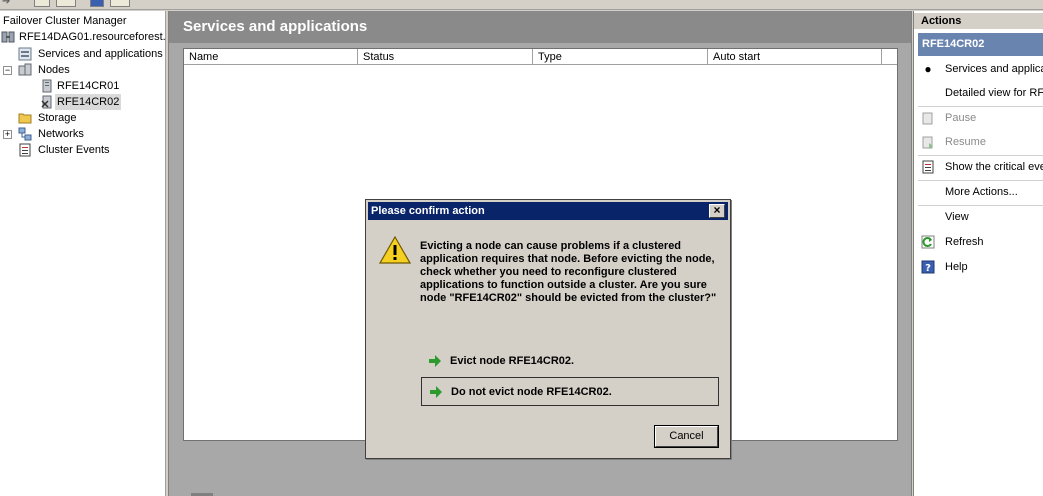 Image resolution: width=1043 pixels, height=496 pixels. I want to click on help-icon: ?, so click(928, 267).